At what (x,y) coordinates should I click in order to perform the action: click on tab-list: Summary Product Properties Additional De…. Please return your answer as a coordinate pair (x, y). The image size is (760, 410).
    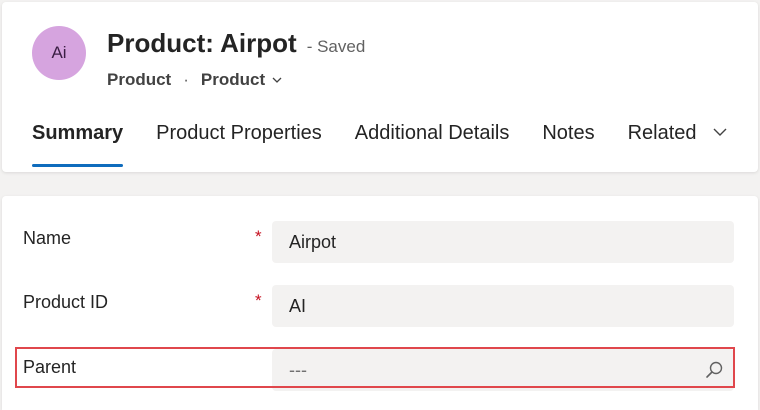
    Looking at the image, I should click on (396, 141).